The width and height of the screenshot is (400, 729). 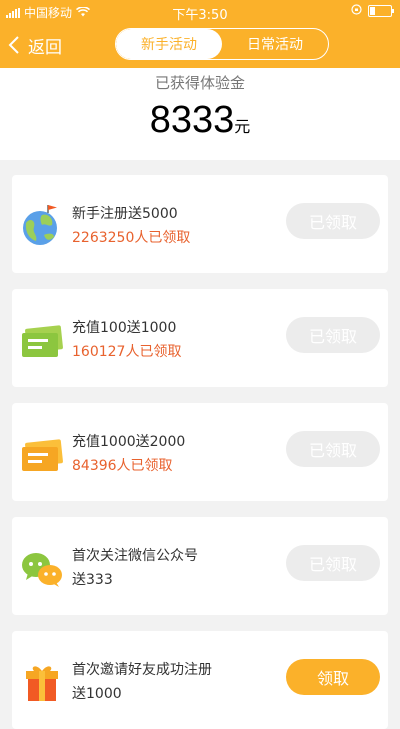 What do you see at coordinates (200, 566) in the screenshot?
I see `activity-card-wechat-follow: 首次关注微信公众号 送333 已领取` at bounding box center [200, 566].